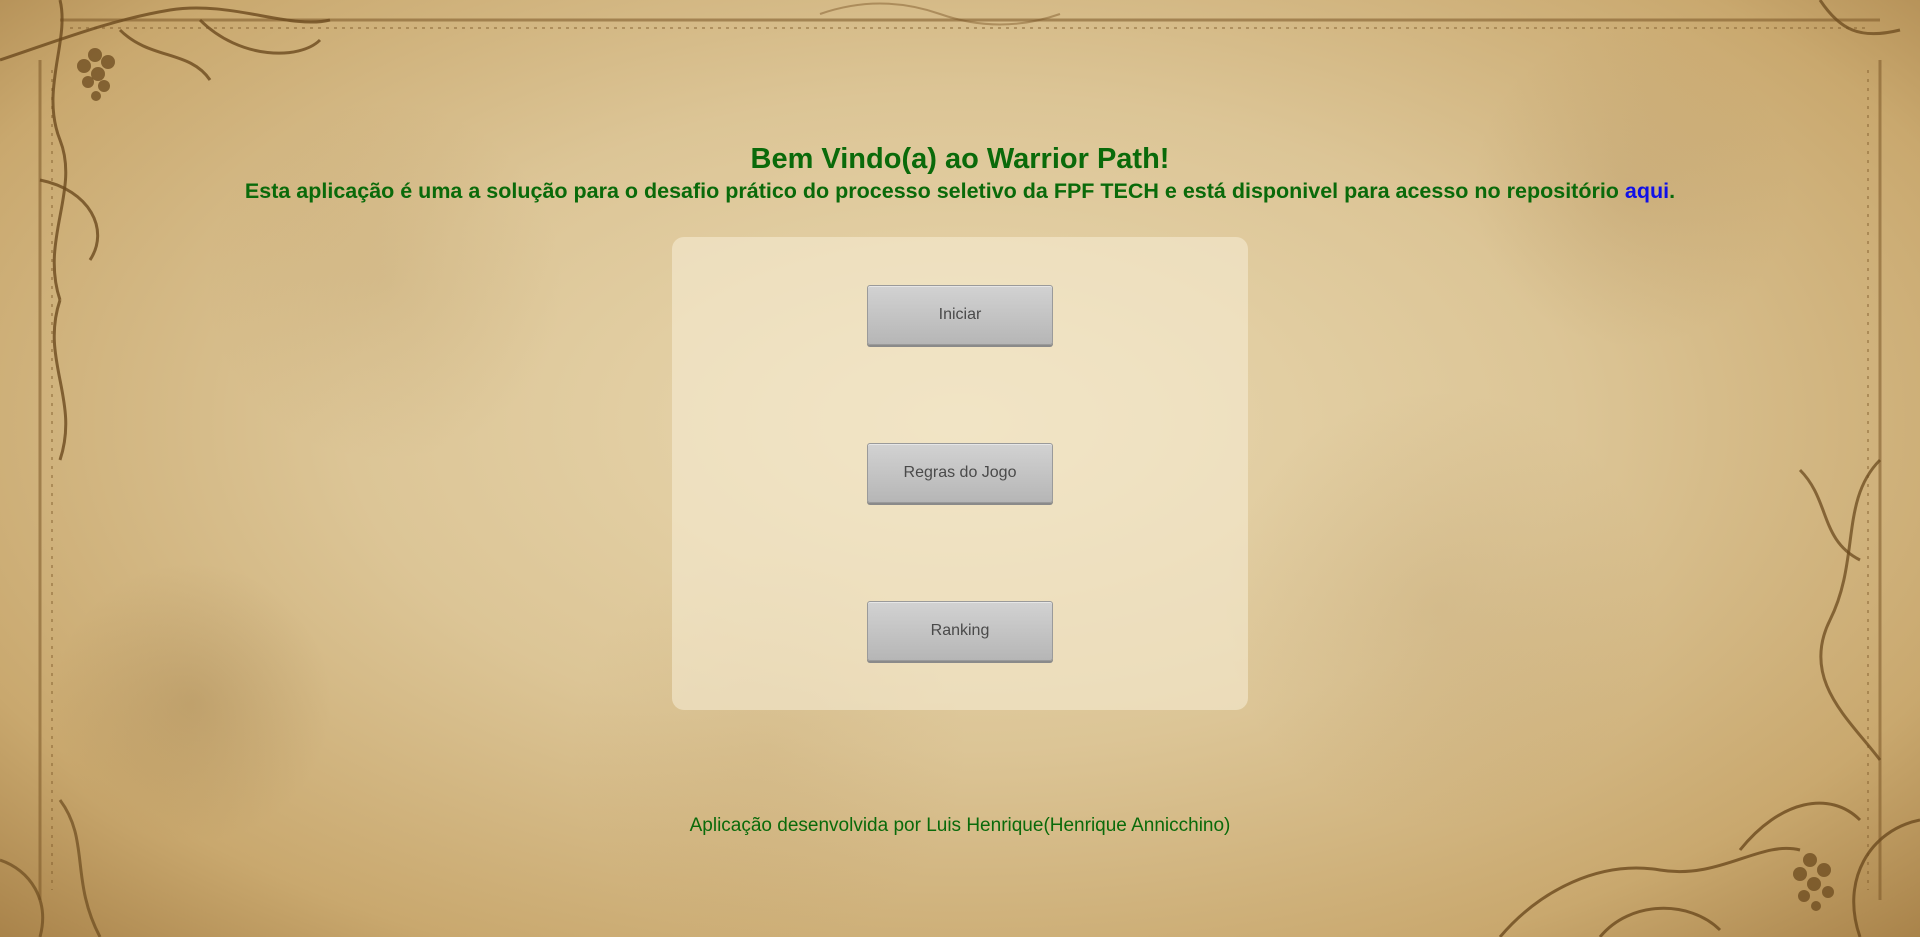 The height and width of the screenshot is (937, 1920). Describe the element at coordinates (96, 74) in the screenshot. I see `grape-cluster-top-left` at that location.